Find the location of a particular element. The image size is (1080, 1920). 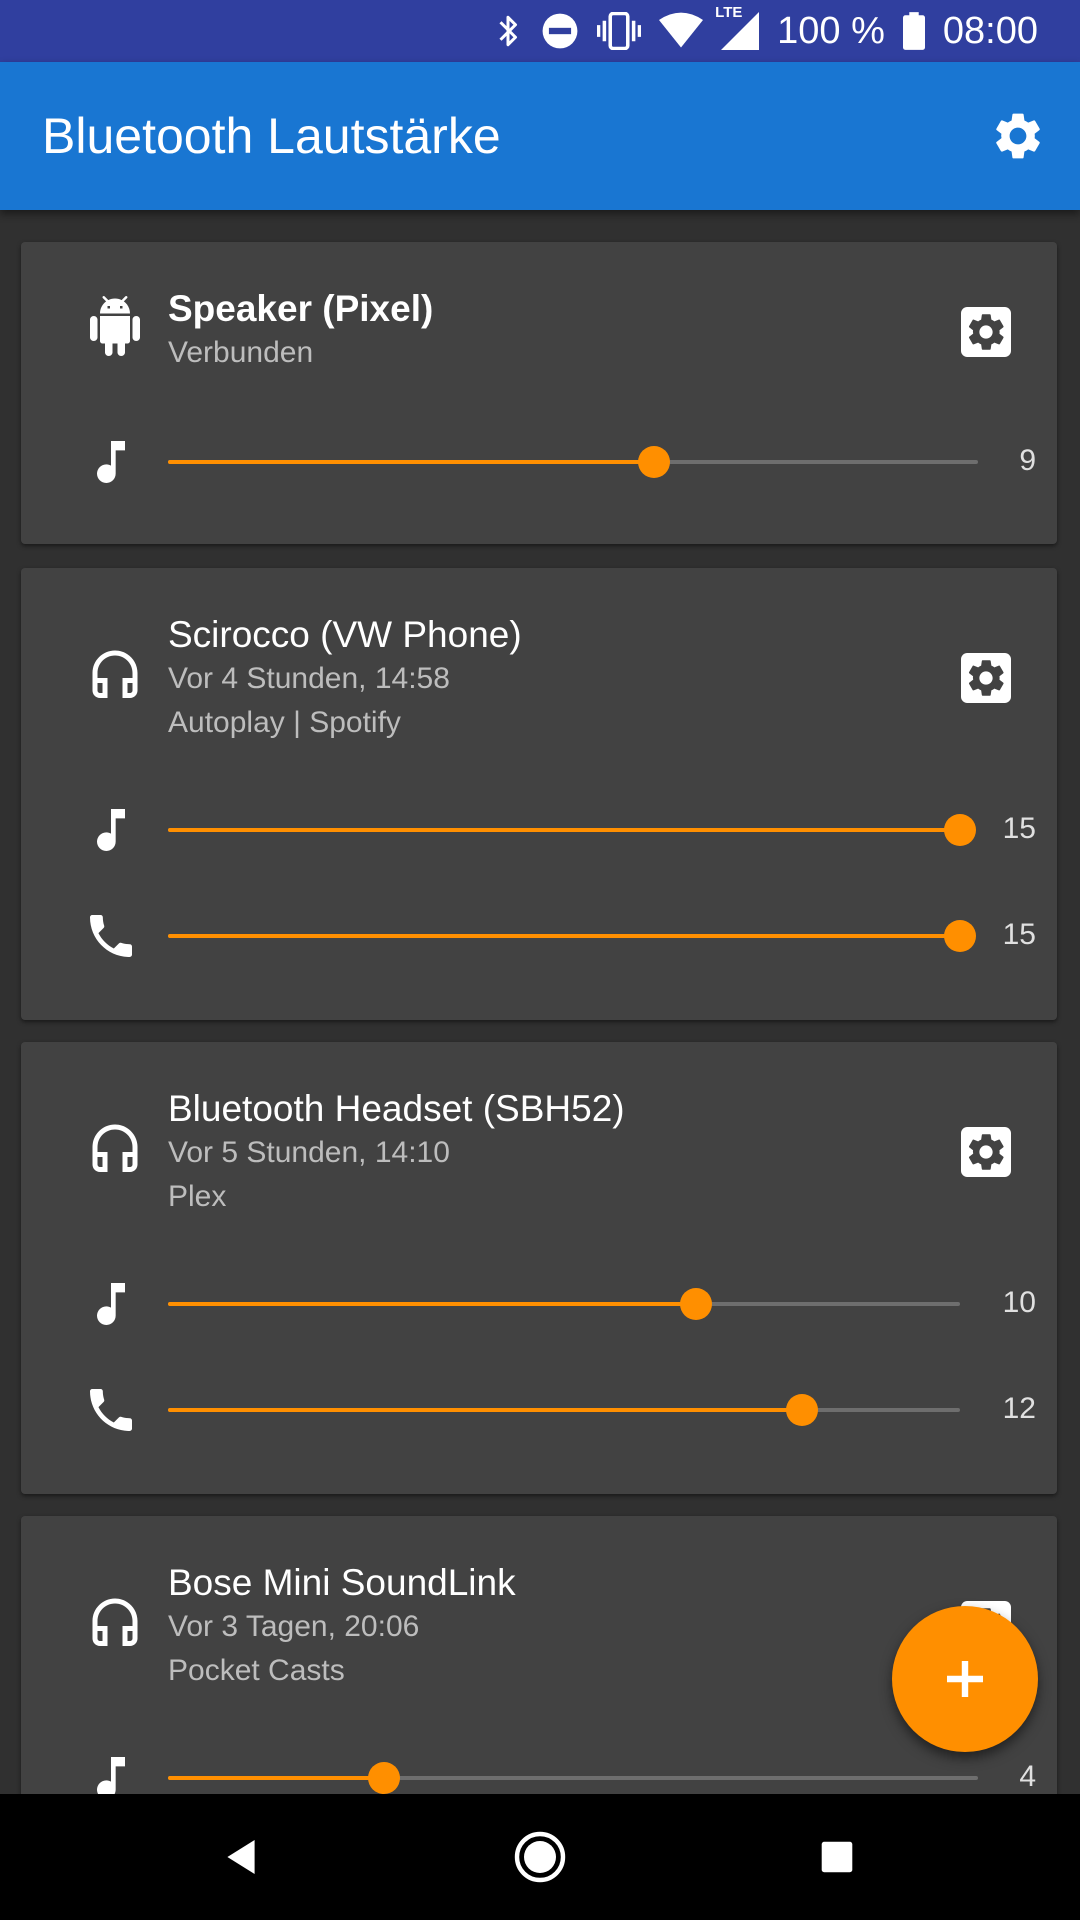

recents-icon is located at coordinates (837, 1857).